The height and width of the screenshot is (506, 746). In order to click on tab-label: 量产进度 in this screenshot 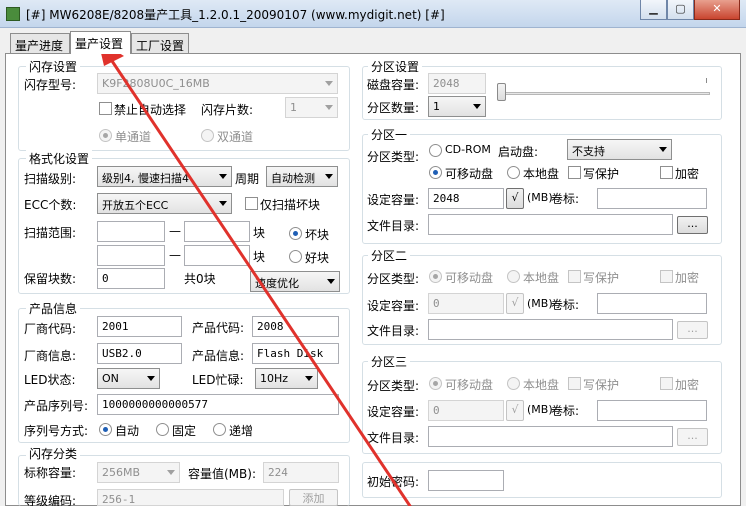, I will do `click(39, 46)`.